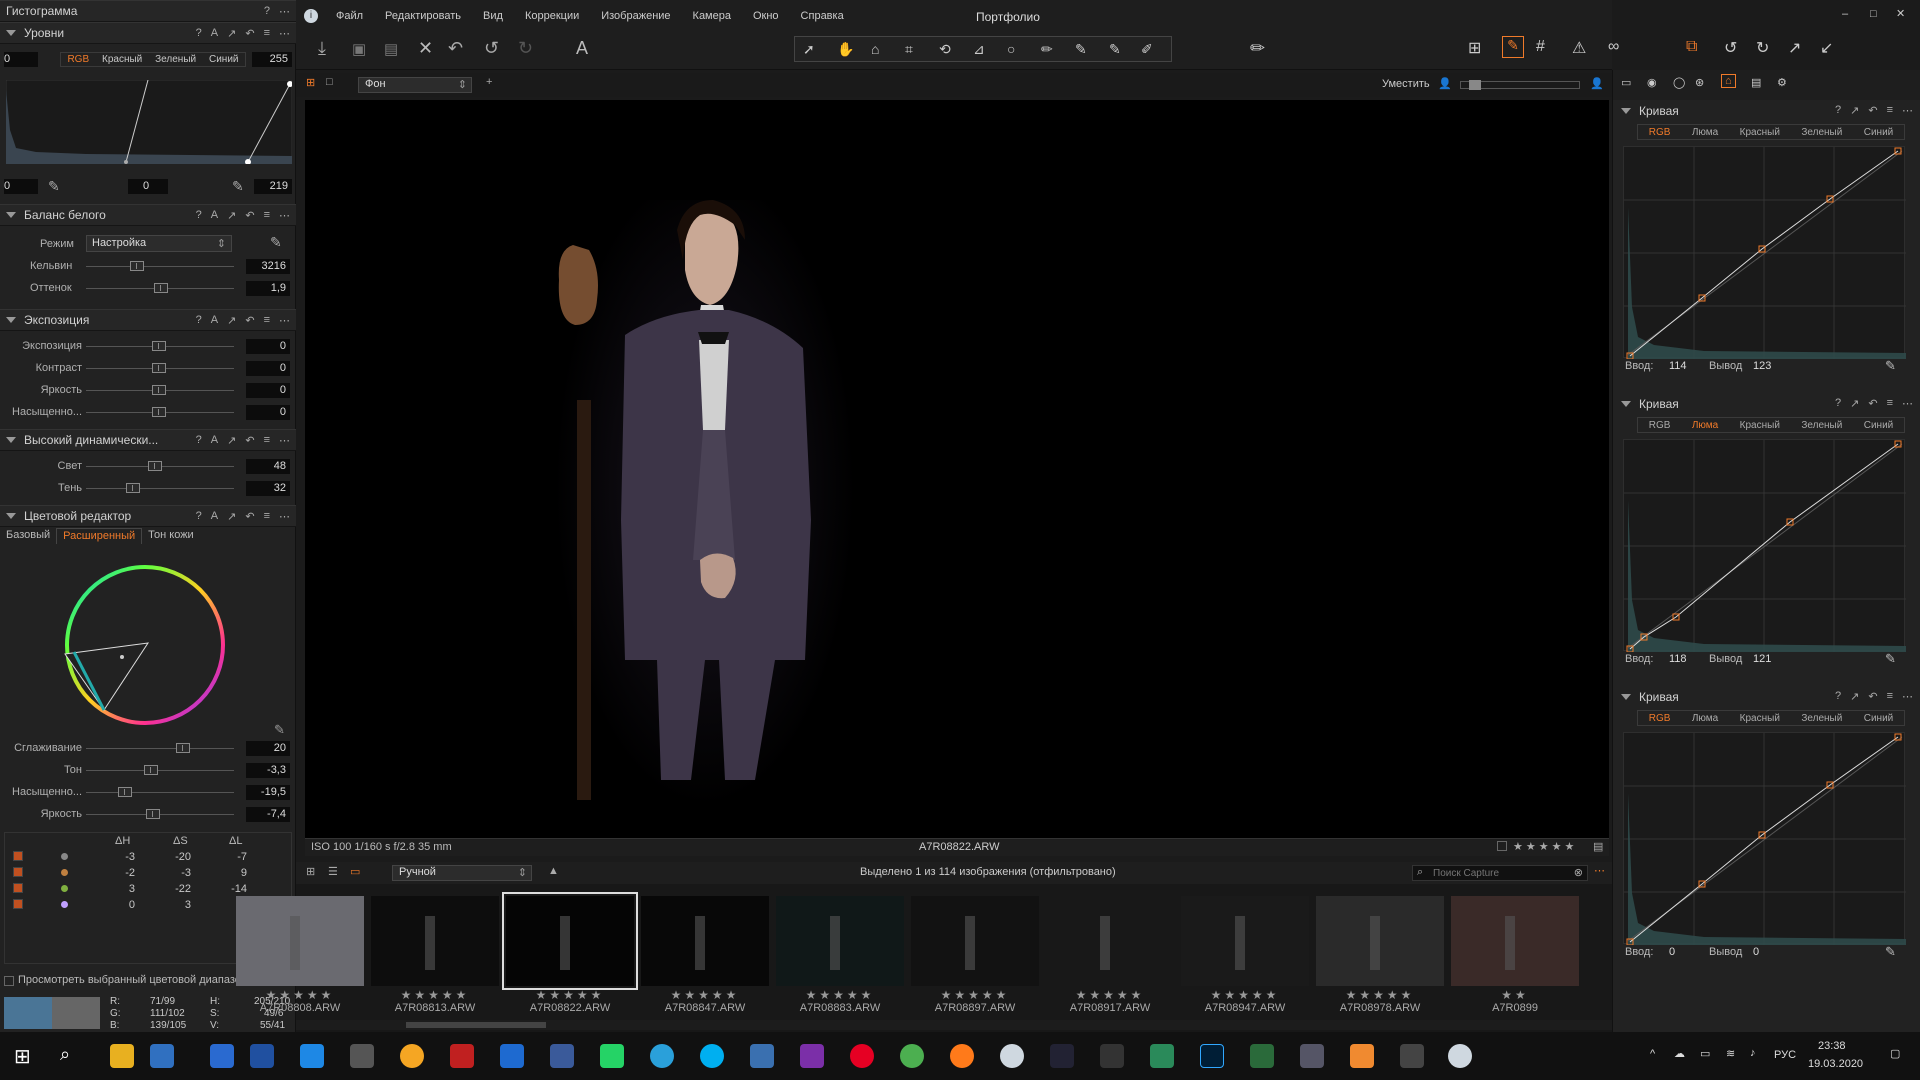 The width and height of the screenshot is (1920, 1080). Describe the element at coordinates (28, 536) in the screenshot. I see `tab-basic: Базовый` at that location.